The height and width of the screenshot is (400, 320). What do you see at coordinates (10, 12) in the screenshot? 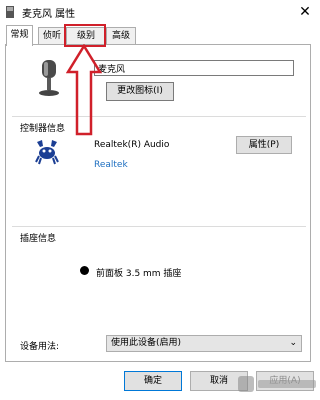
I see `speaker-icon` at bounding box center [10, 12].